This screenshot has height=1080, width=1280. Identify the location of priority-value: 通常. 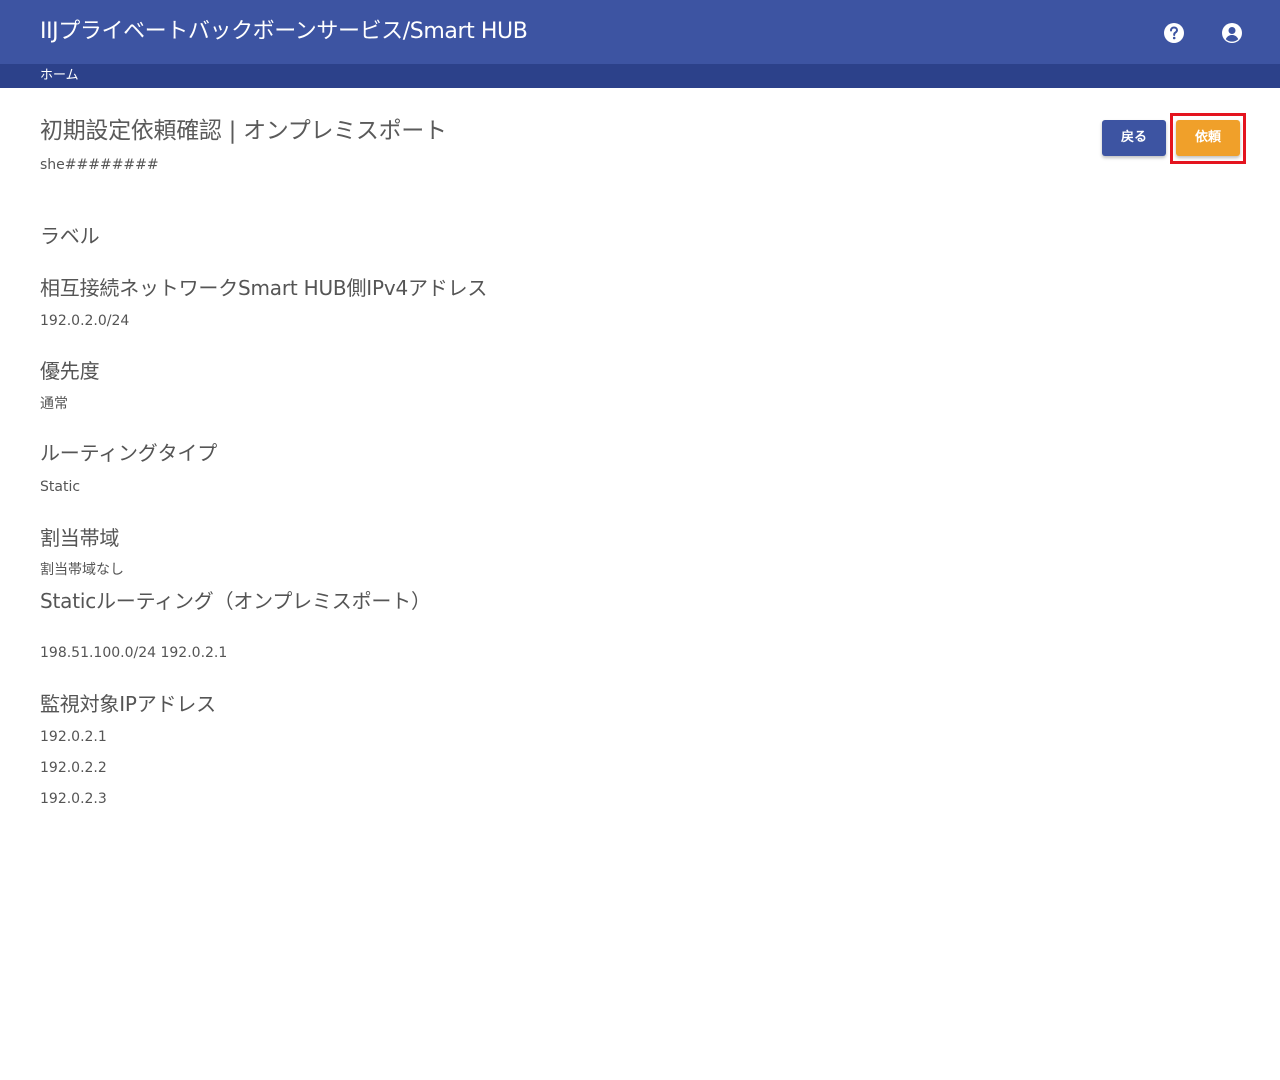
(54, 404).